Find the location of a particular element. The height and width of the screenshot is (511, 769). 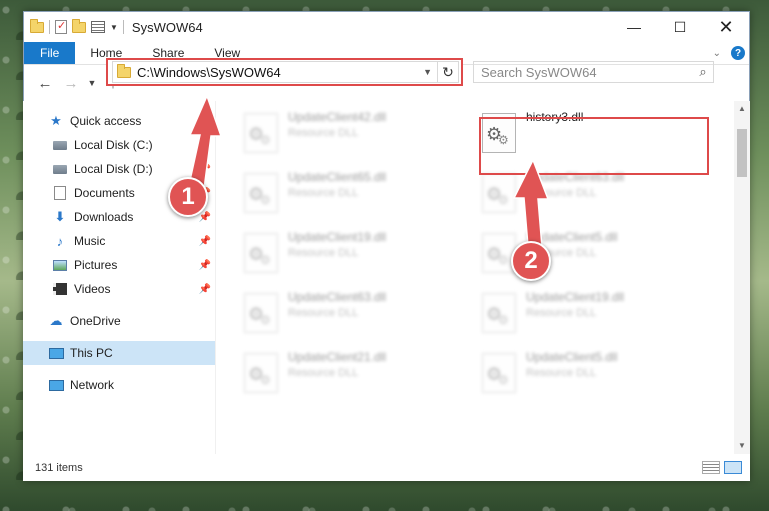

address-text: C:\Windows\SysWOW64 is located at coordinates (209, 72).